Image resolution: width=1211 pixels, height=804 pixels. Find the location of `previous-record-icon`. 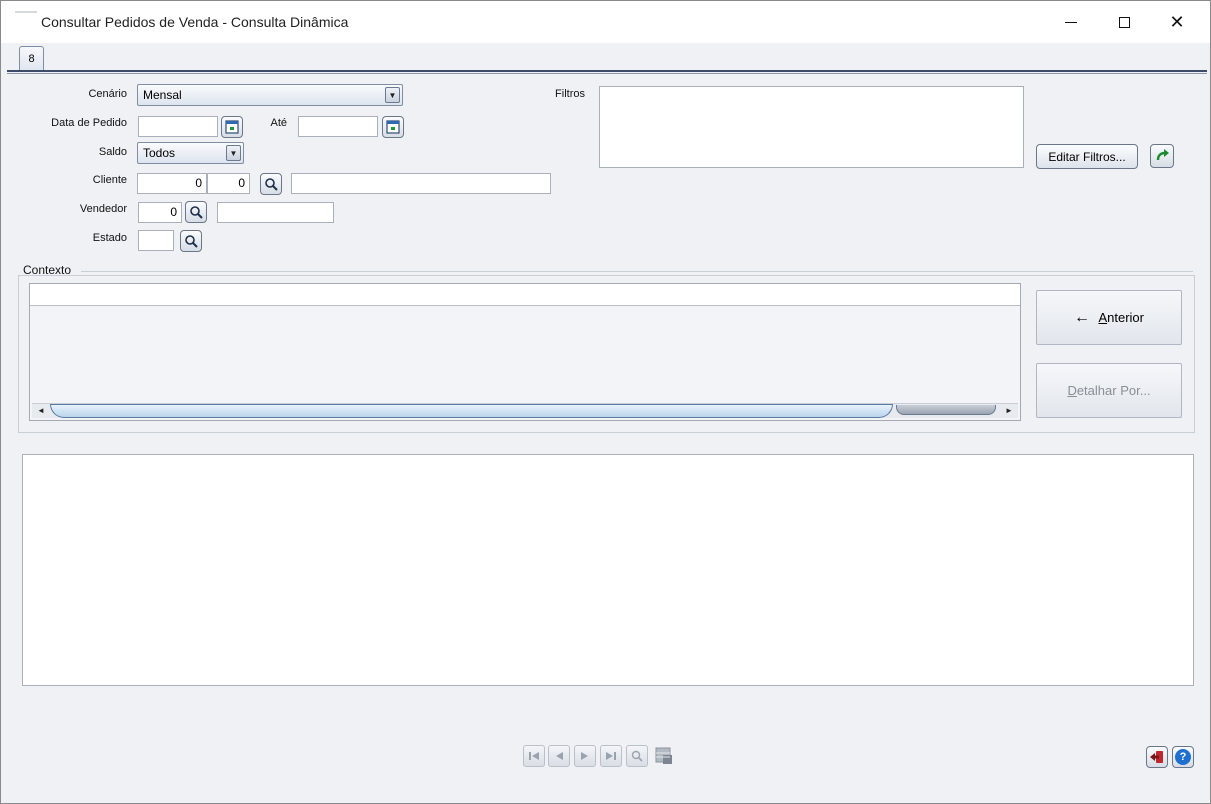

previous-record-icon is located at coordinates (559, 756).